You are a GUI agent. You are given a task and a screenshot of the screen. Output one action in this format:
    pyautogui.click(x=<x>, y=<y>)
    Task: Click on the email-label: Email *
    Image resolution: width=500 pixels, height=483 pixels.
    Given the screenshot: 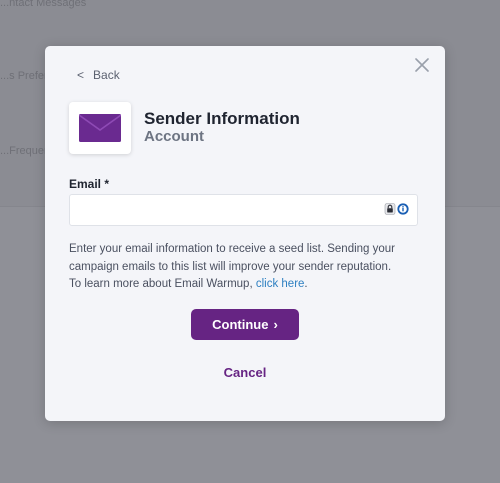 What is the action you would take?
    pyautogui.click(x=89, y=184)
    